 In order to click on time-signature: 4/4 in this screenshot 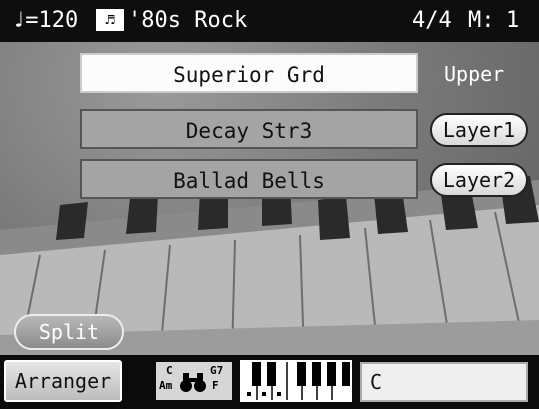, I will do `click(432, 20)`.